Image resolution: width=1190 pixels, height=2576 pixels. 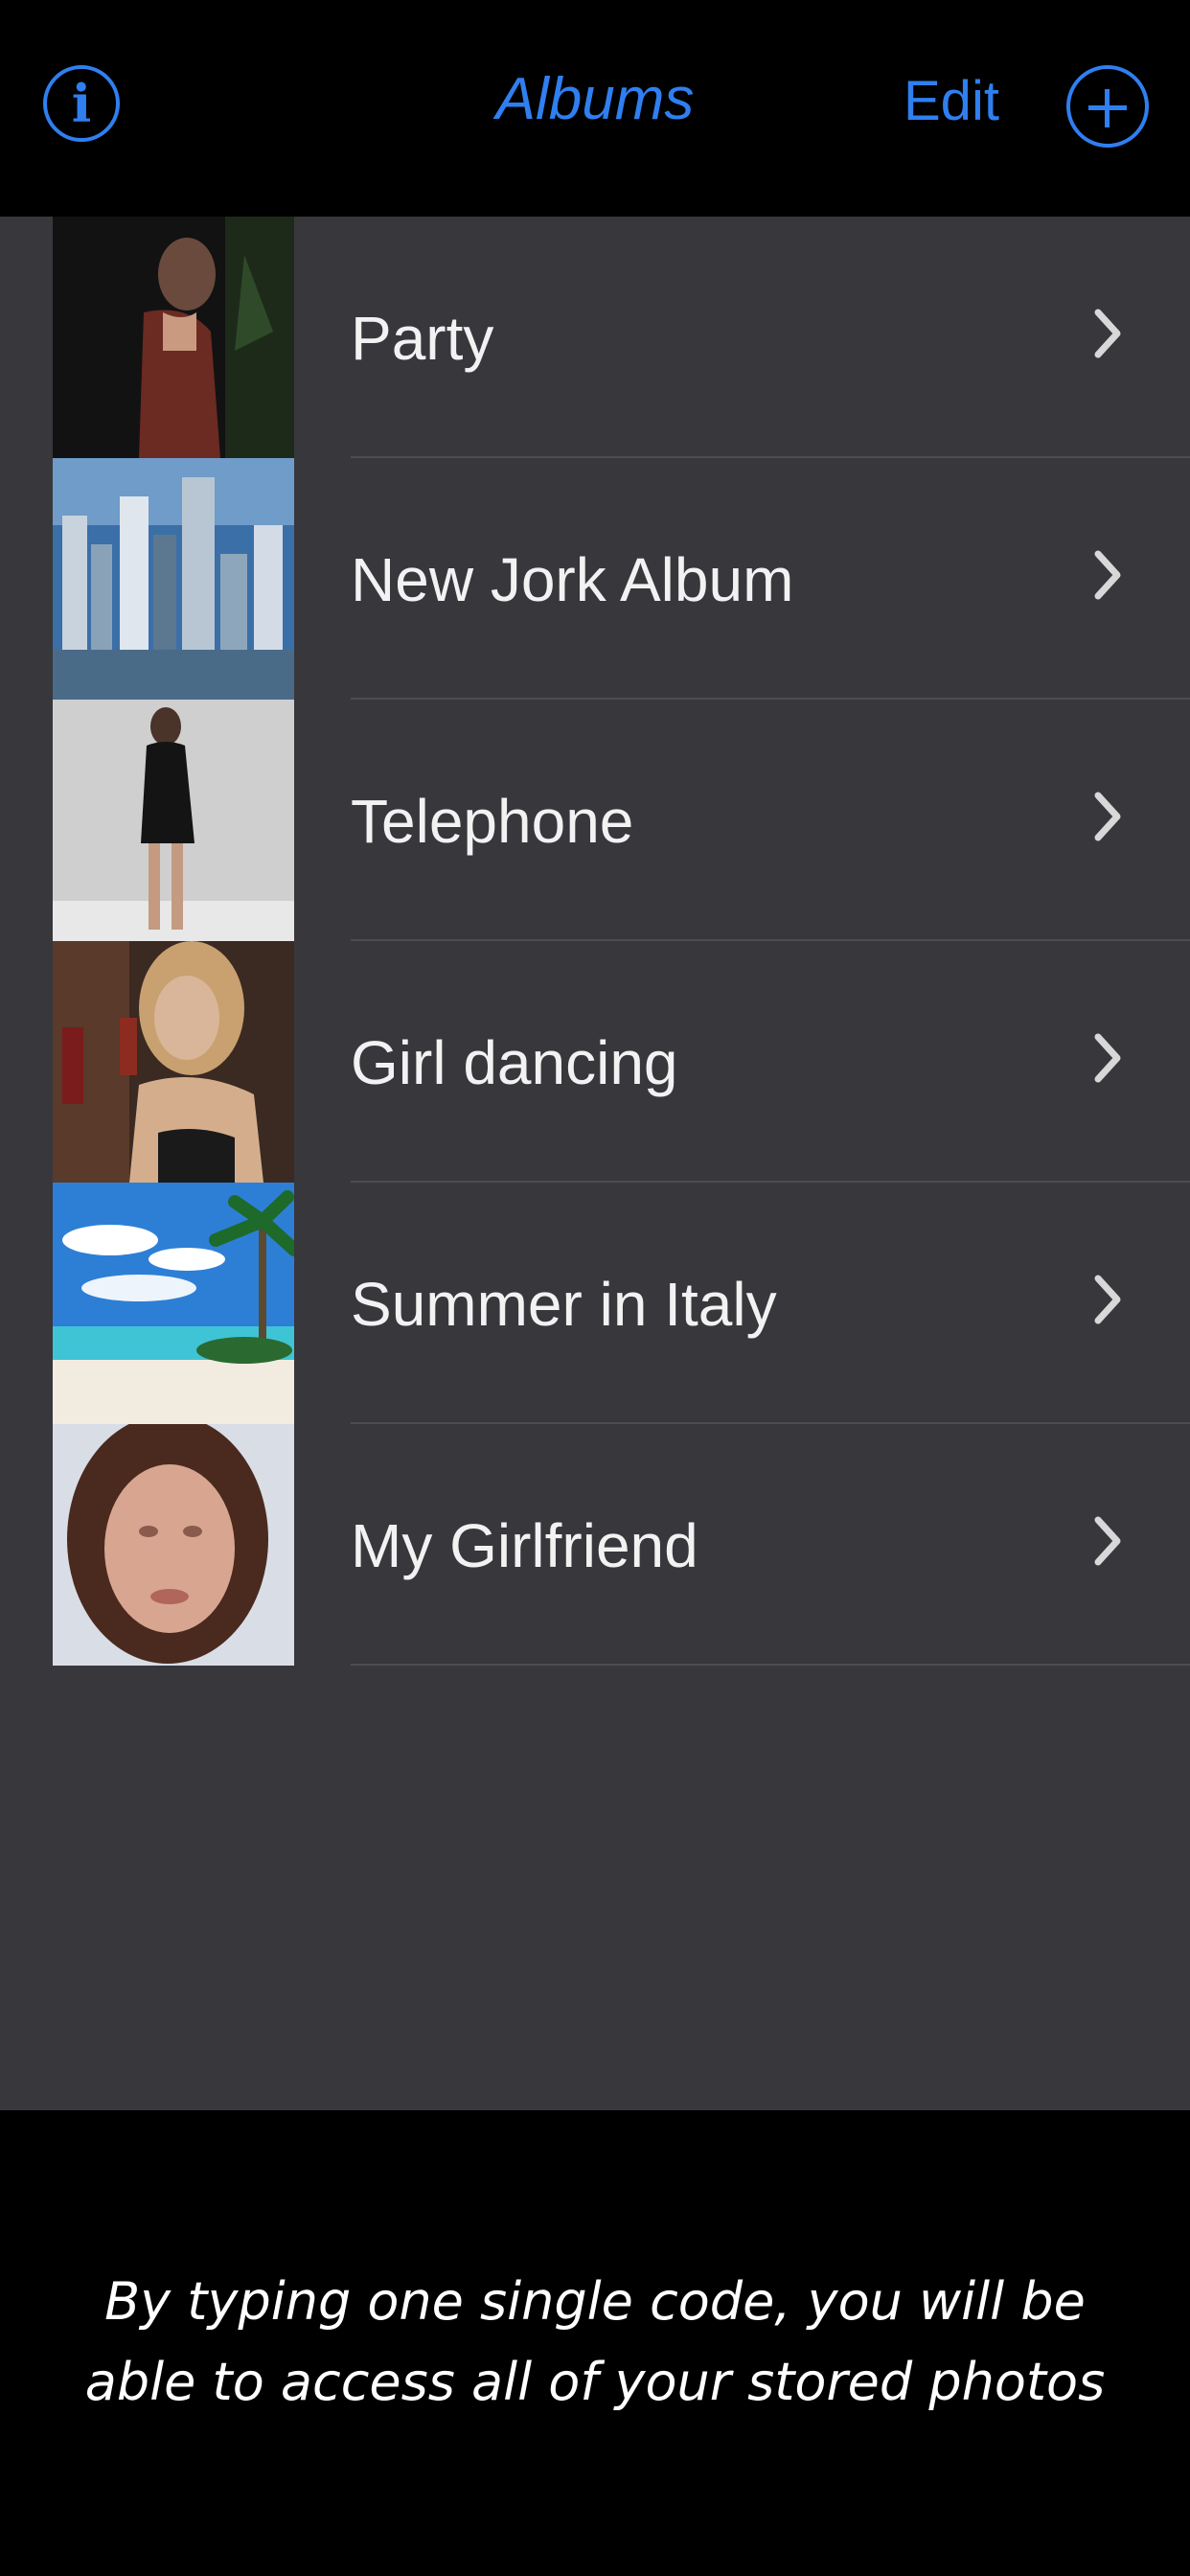 What do you see at coordinates (595, 337) in the screenshot?
I see `album-row-party: Party` at bounding box center [595, 337].